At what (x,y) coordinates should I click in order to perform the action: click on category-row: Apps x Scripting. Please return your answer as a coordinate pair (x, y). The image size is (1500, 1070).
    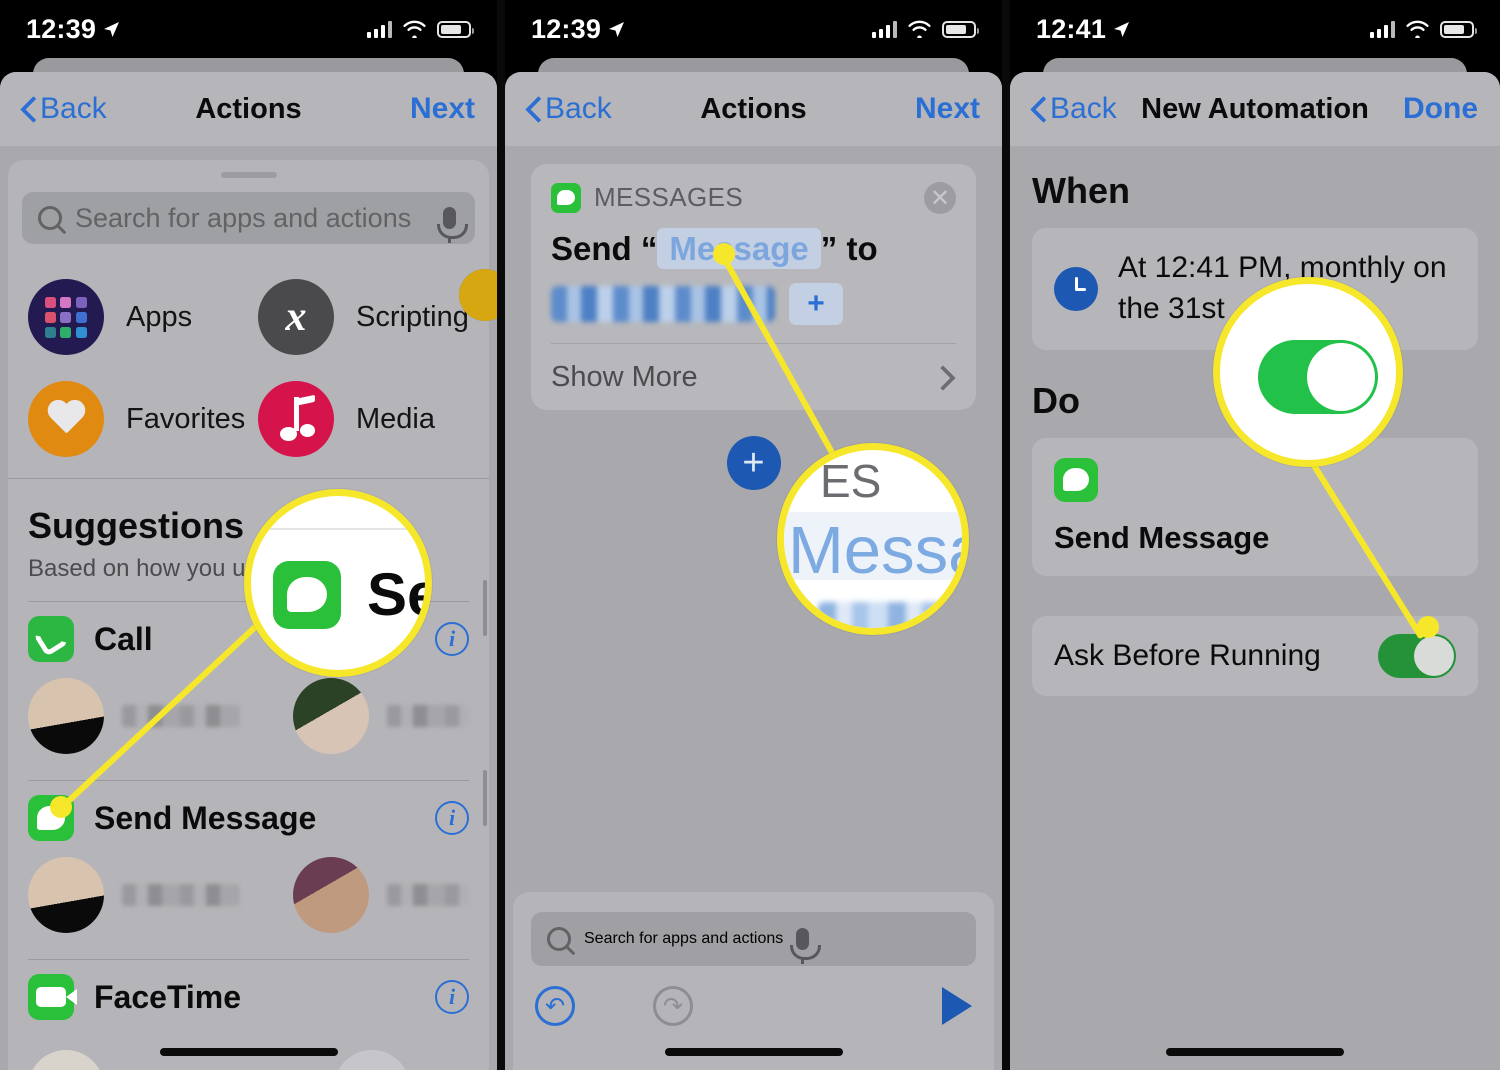
    Looking at the image, I should click on (252, 317).